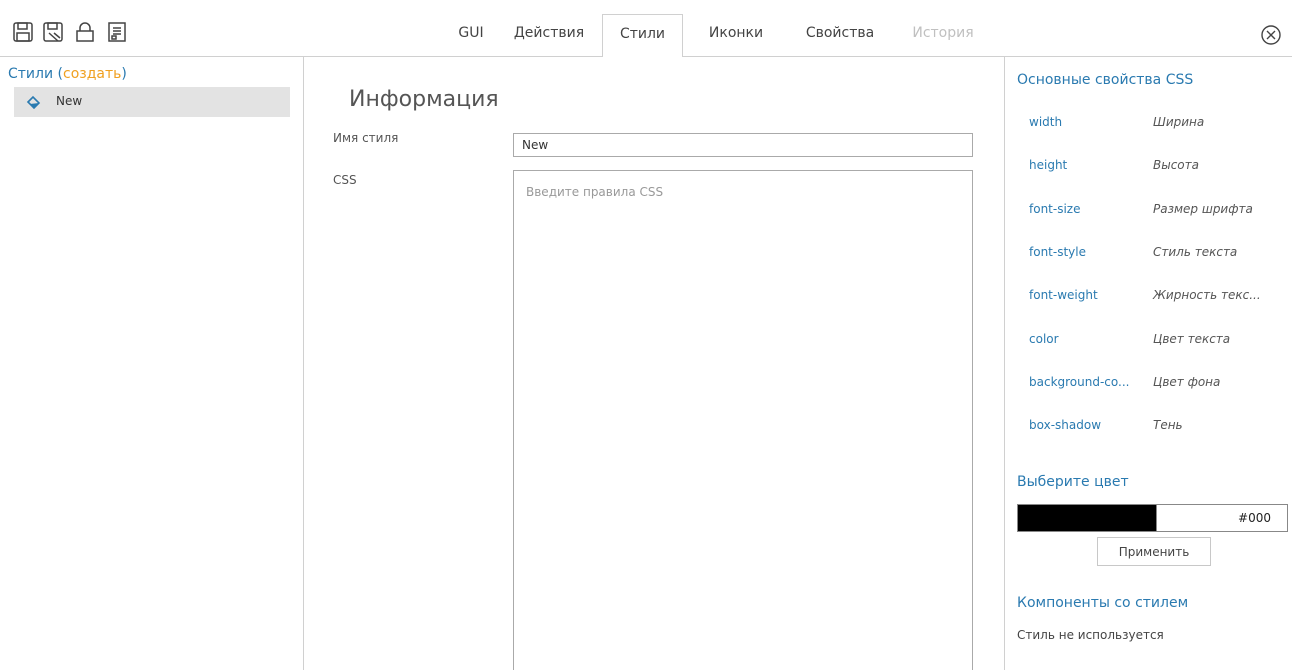 The width and height of the screenshot is (1292, 670). Describe the element at coordinates (1192, 339) in the screenshot. I see `css-prop-desc: Цвет текста` at that location.